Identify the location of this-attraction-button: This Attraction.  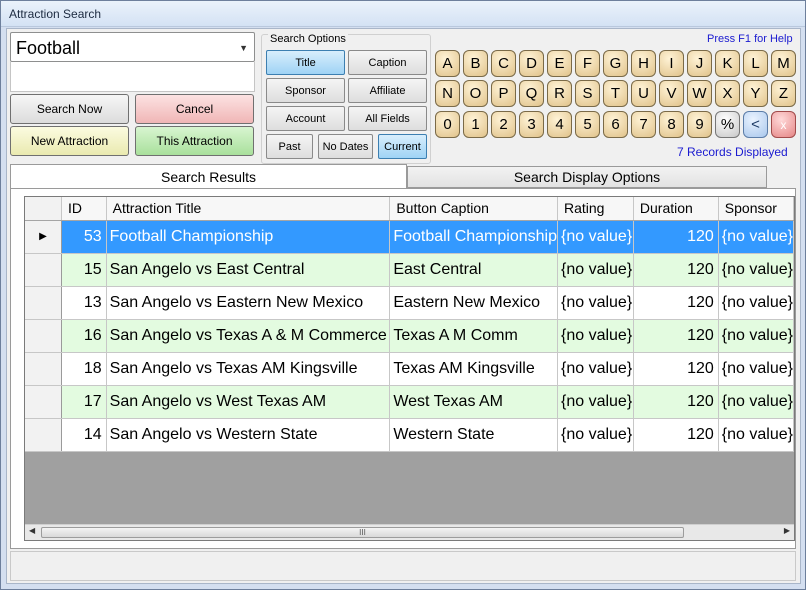
(194, 141).